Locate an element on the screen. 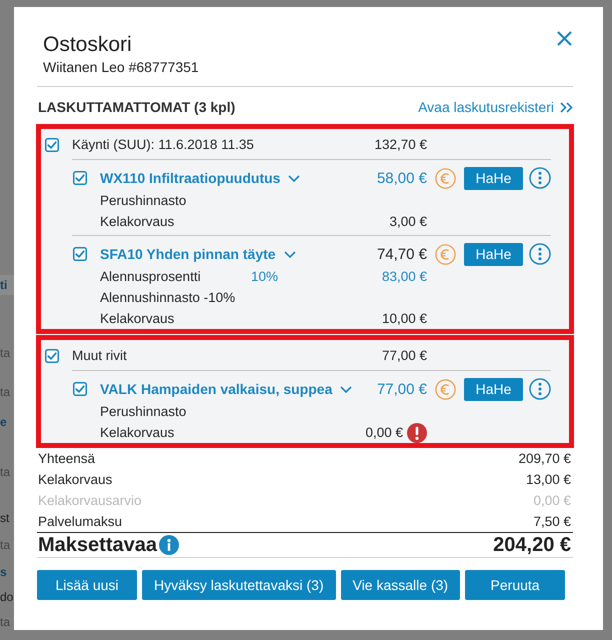 The height and width of the screenshot is (640, 612). detail-label: Alennushinnasto -10% is located at coordinates (168, 297).